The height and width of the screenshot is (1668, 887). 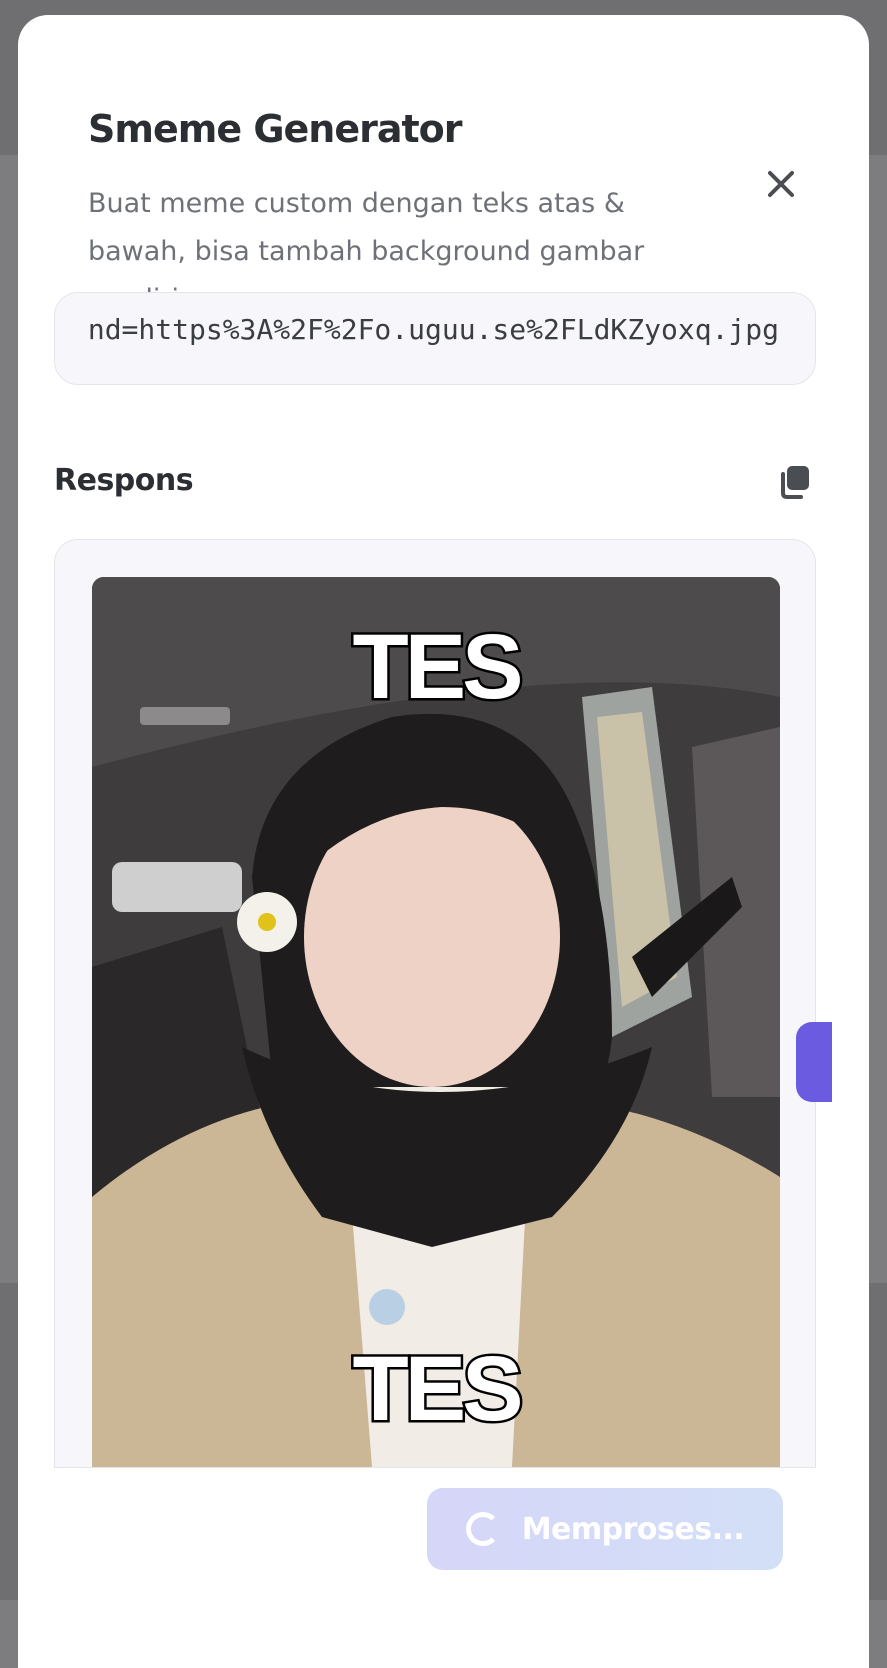 What do you see at coordinates (124, 480) in the screenshot?
I see `response-heading: Respons` at bounding box center [124, 480].